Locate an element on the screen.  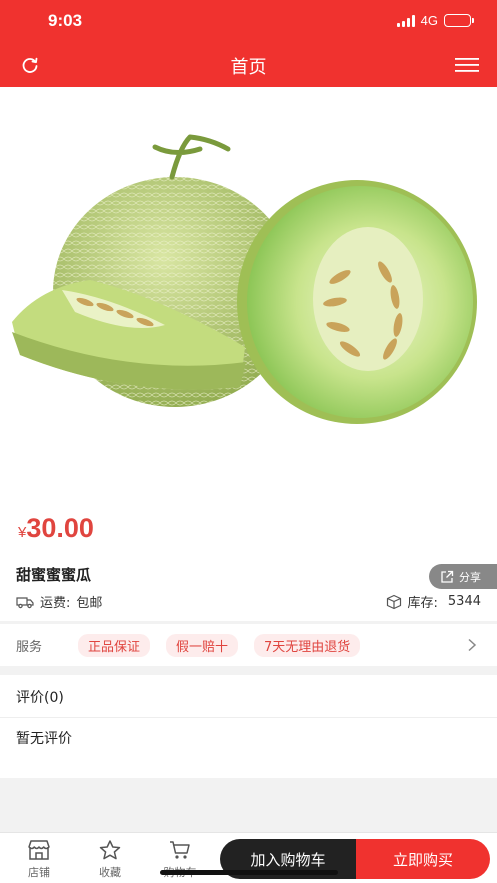
menu-icon is located at coordinates (467, 65).